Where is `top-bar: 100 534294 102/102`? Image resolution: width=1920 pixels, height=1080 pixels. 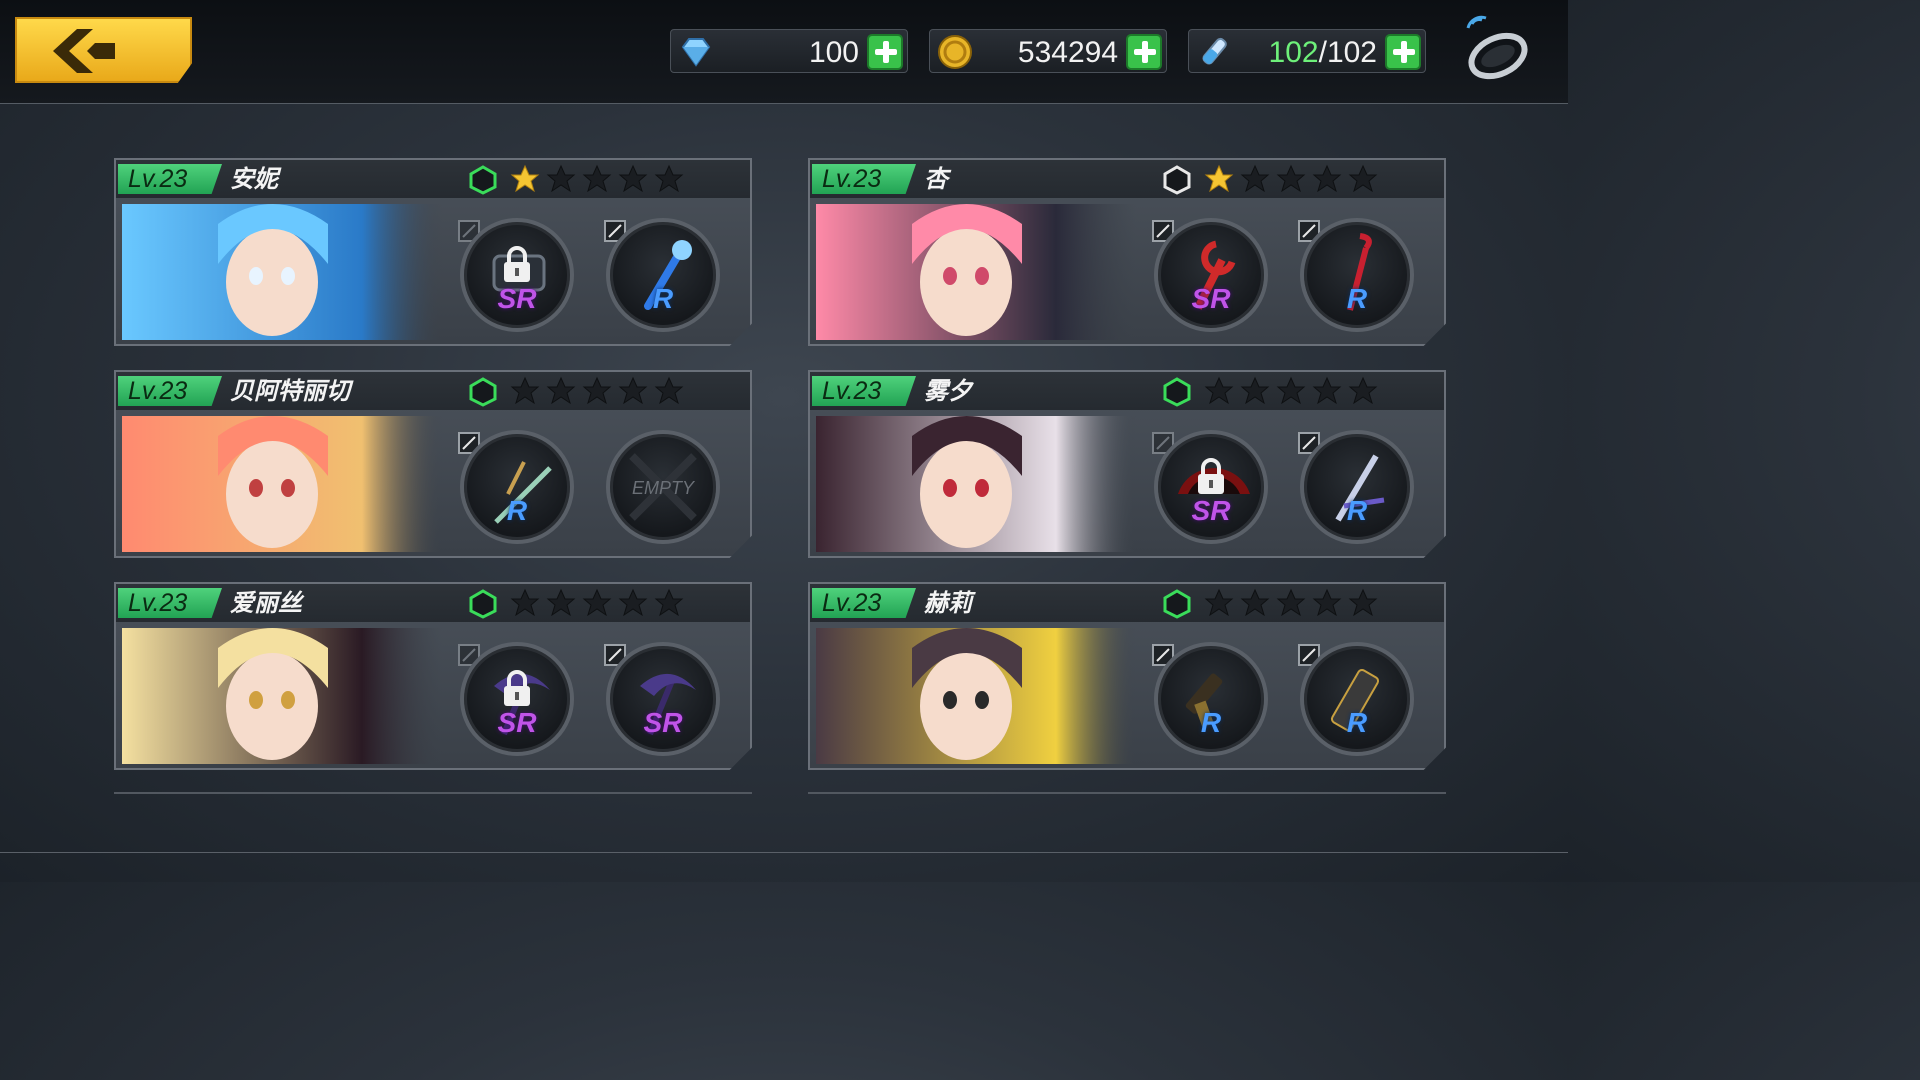 top-bar: 100 534294 102/102 is located at coordinates (784, 52).